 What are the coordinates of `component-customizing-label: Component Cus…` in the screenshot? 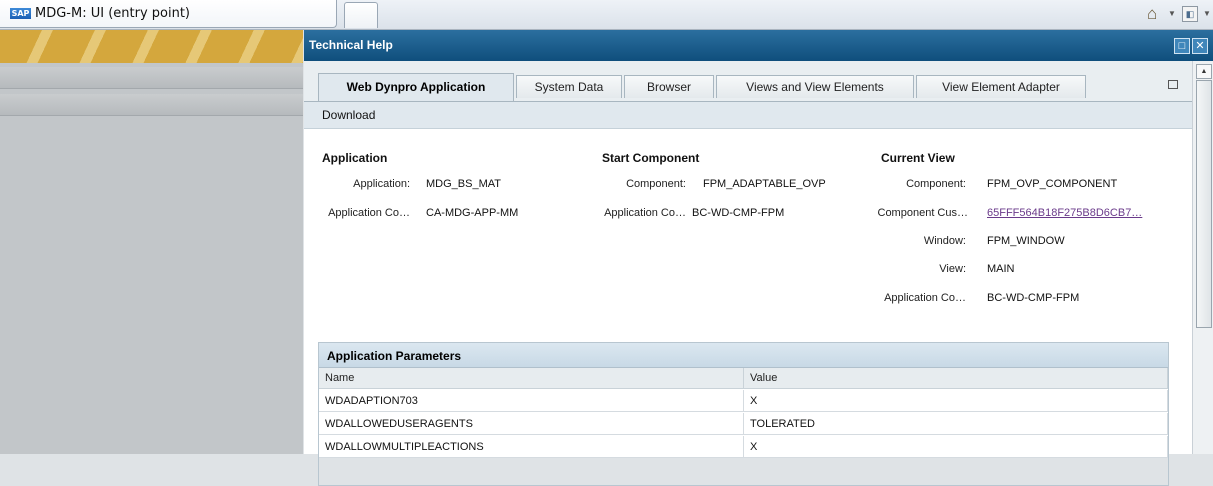 It's located at (923, 213).